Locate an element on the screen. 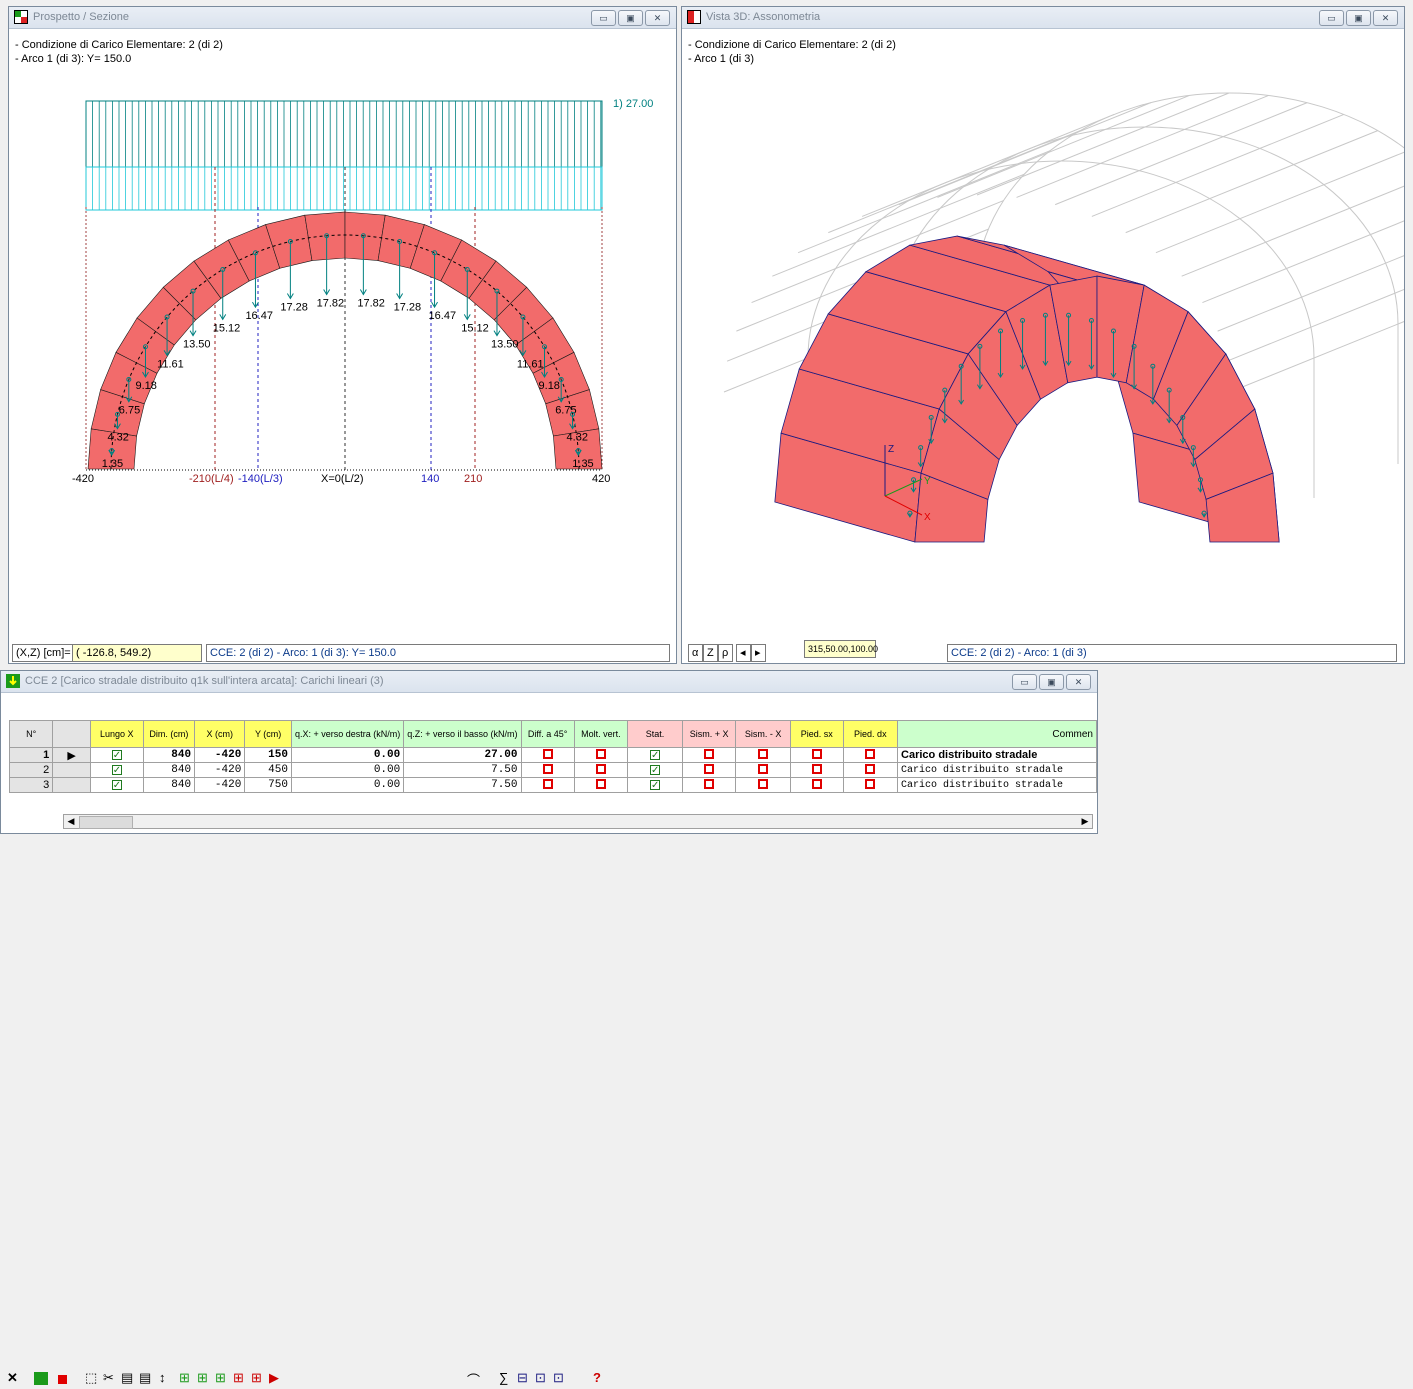 The height and width of the screenshot is (1389, 1413). scroll-left-icon: ◀ is located at coordinates (71, 821).